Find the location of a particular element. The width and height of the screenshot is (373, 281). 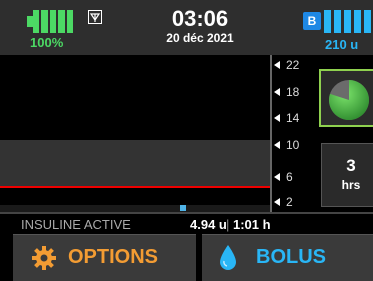

battery-icon is located at coordinates (53, 21).